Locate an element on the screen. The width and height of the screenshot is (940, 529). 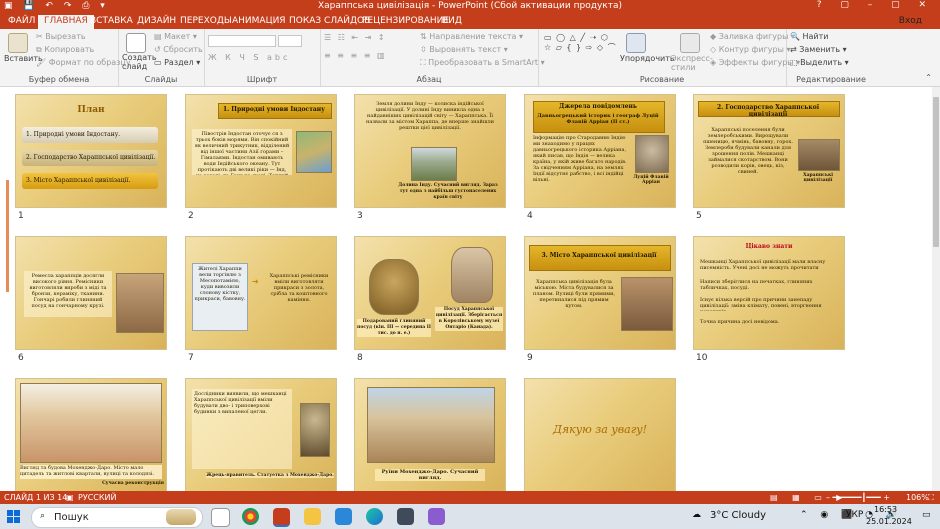
fit-slide-icon: ⛶ is located at coordinates (931, 498).